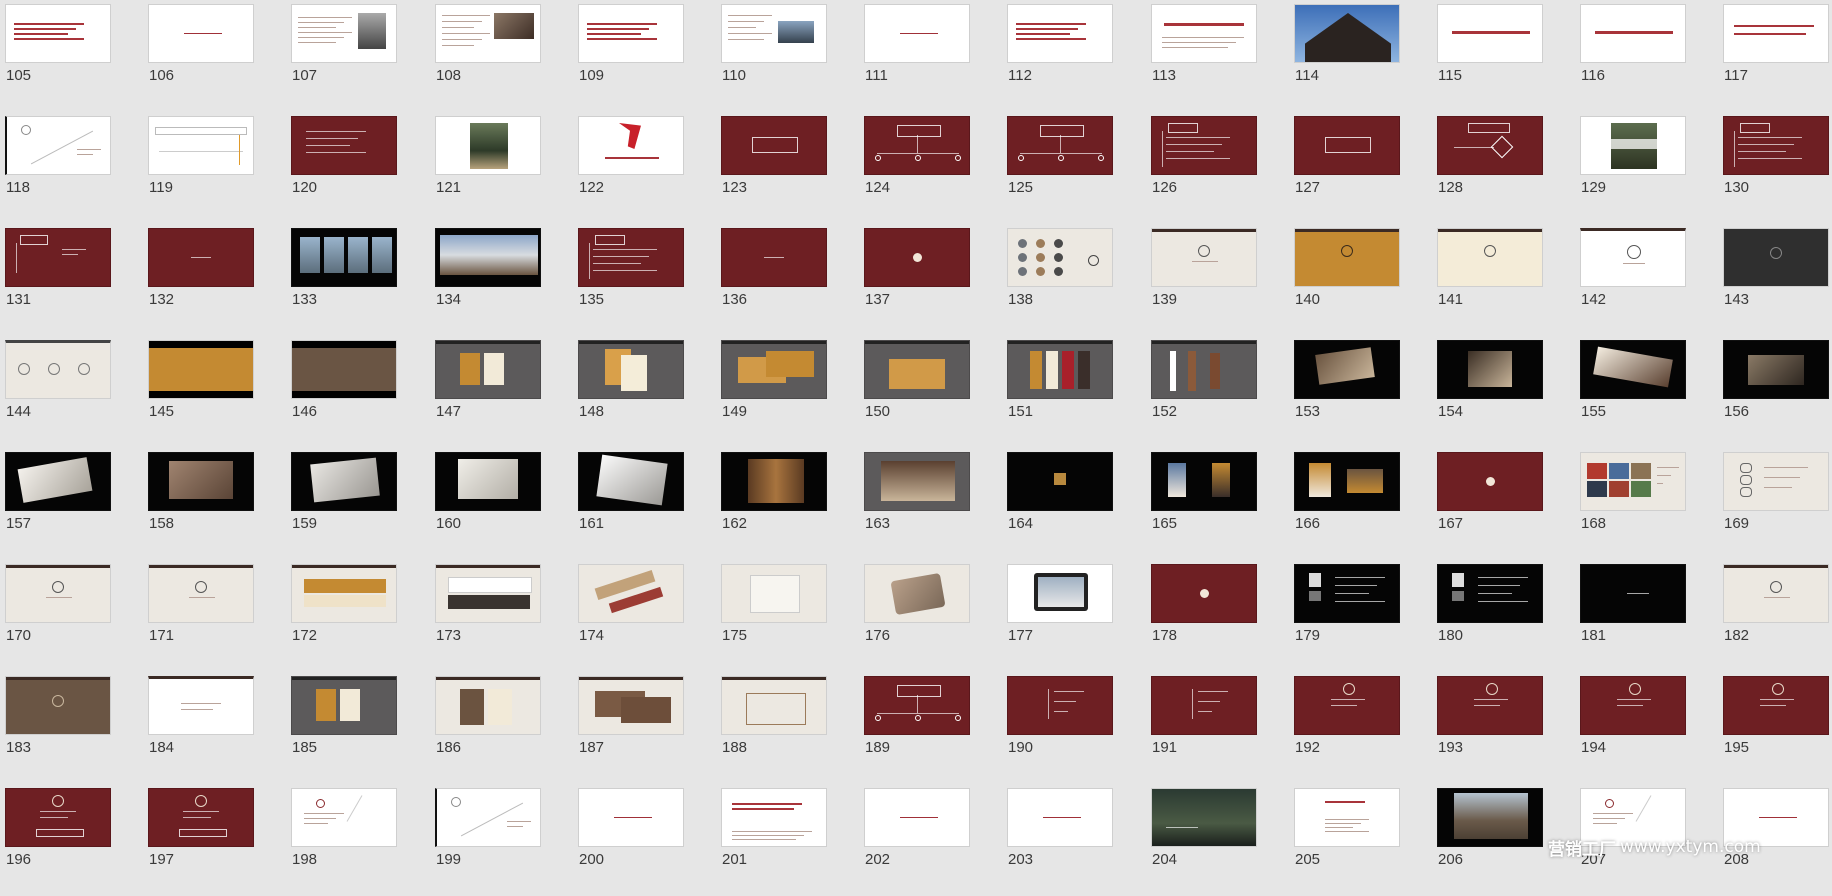  I want to click on slide-thumbnail-116: 116, so click(1631, 56).